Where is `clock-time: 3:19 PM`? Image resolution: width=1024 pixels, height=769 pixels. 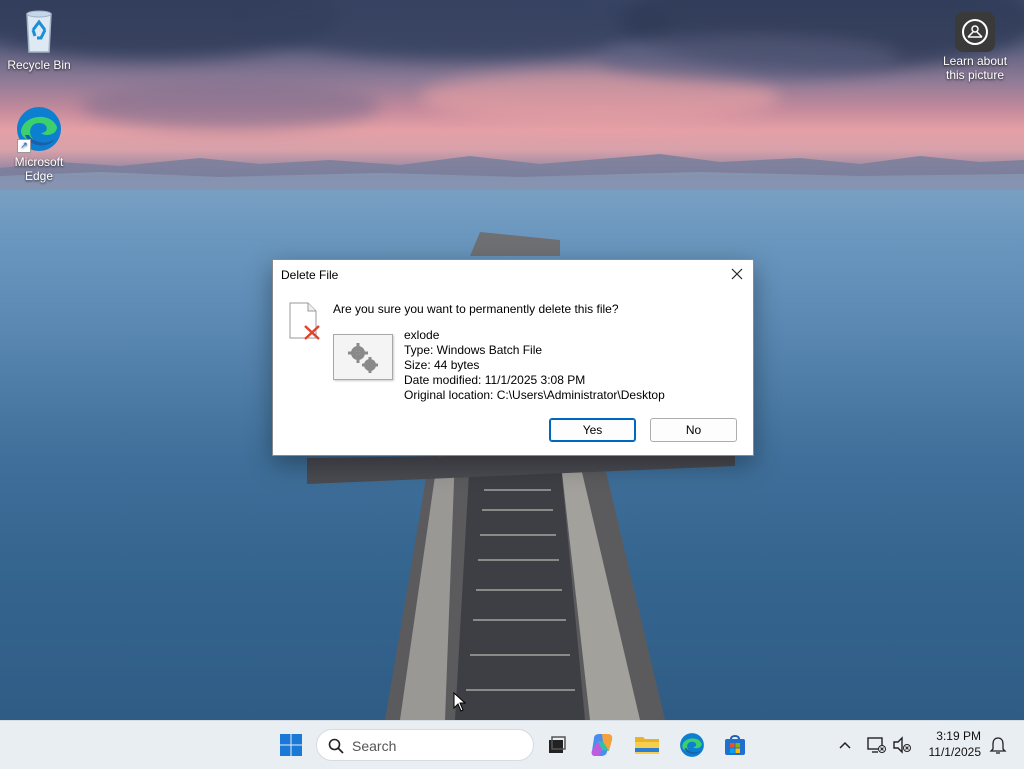
clock-time: 3:19 PM is located at coordinates (958, 736).